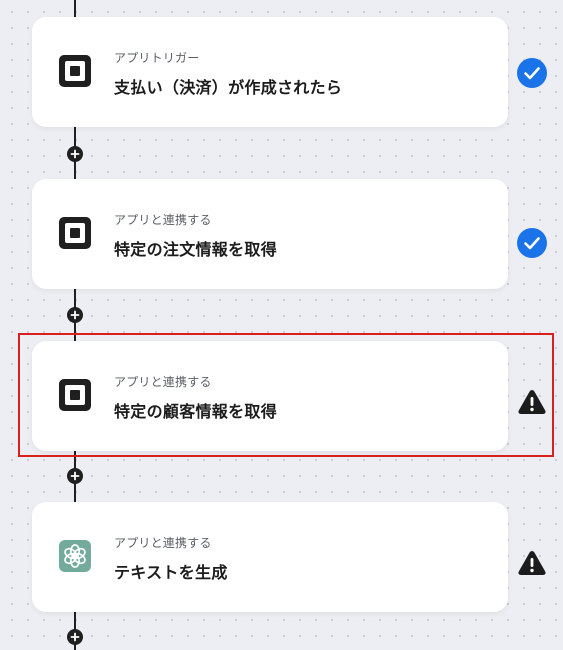  I want to click on step-title: 支払い（決済）が作成されたら, so click(228, 87).